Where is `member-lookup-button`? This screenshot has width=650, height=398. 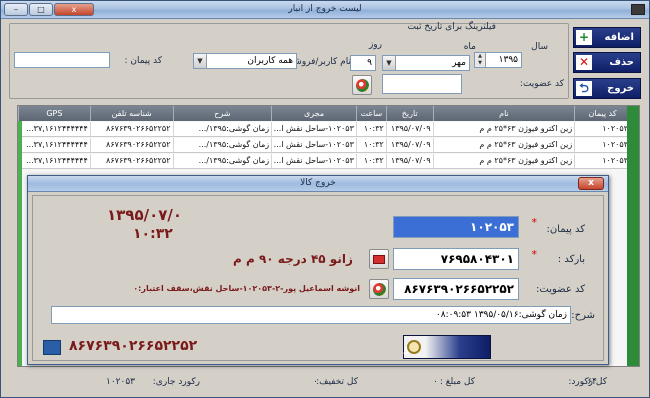 member-lookup-button is located at coordinates (379, 289).